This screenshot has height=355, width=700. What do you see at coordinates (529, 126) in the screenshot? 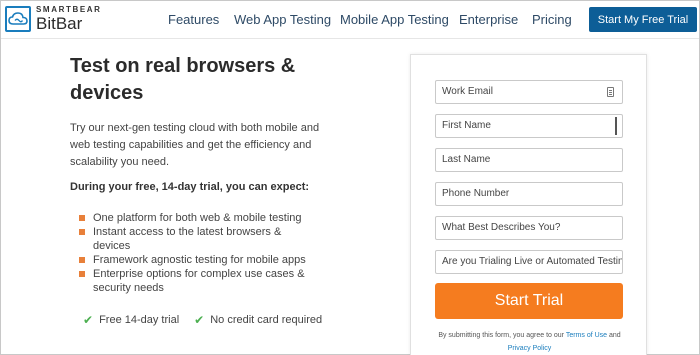
I see `first-name-field: First Name` at bounding box center [529, 126].